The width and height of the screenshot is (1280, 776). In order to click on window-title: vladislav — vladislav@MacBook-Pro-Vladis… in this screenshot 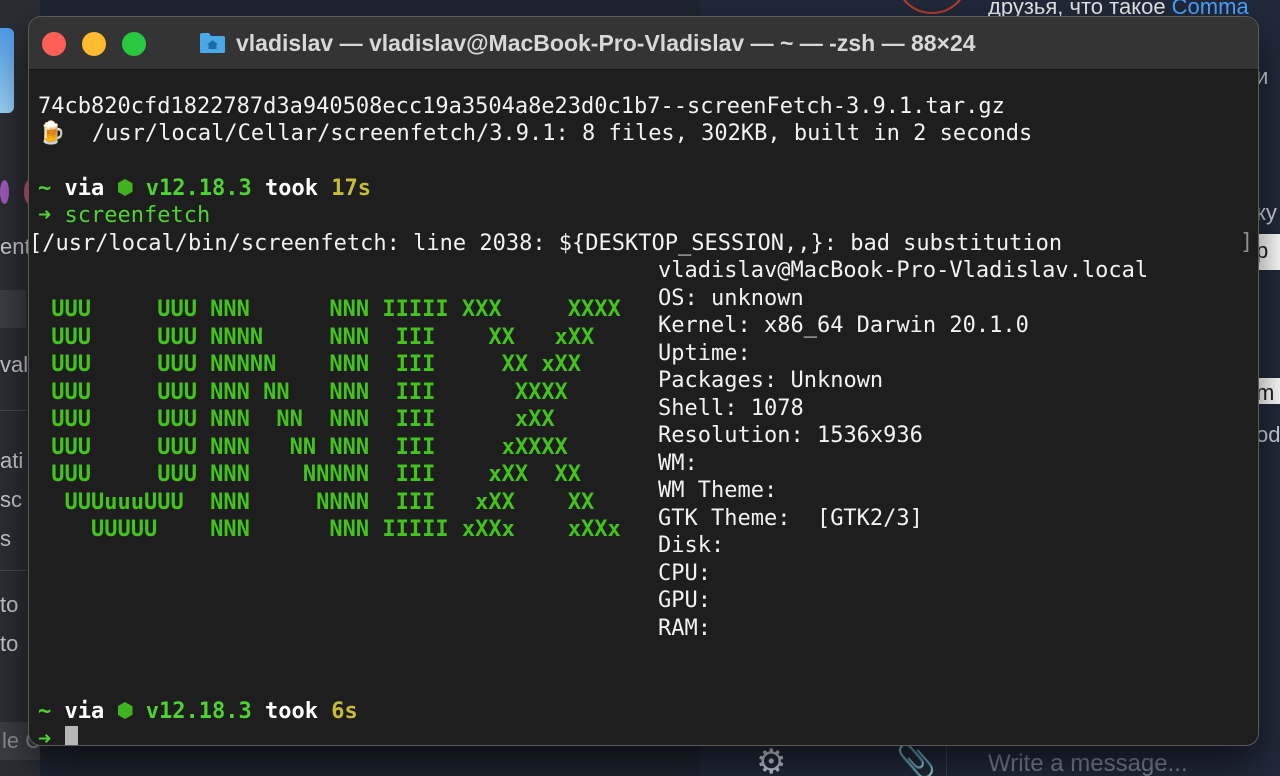, I will do `click(587, 43)`.